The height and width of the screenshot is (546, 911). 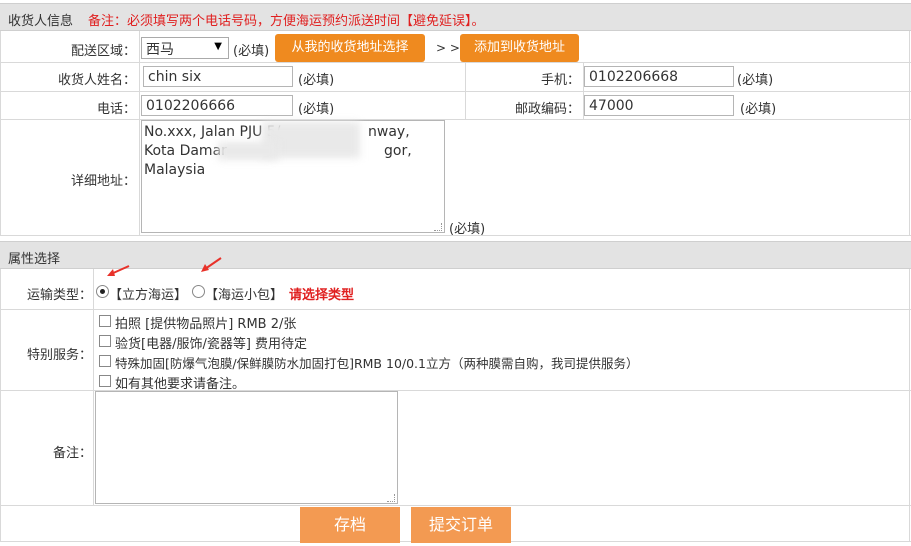 What do you see at coordinates (455, 255) in the screenshot?
I see `attributes-section-header: 属性选择` at bounding box center [455, 255].